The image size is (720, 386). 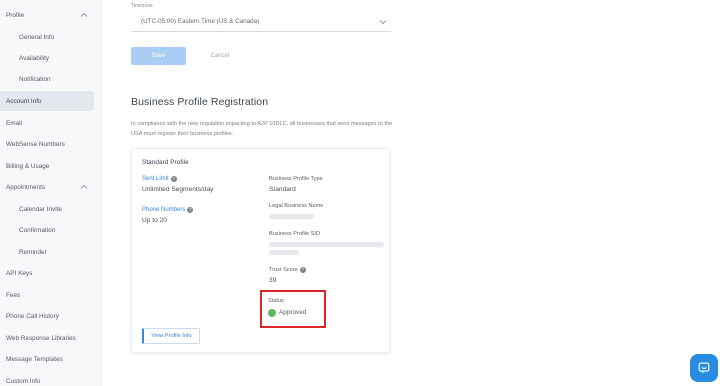 I want to click on phone-numbers-value: Up to 20, so click(x=154, y=220).